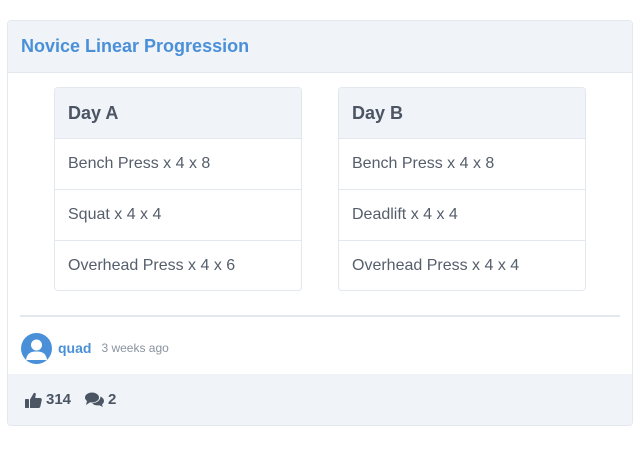 This screenshot has height=458, width=640. I want to click on day-b-header: Day B, so click(462, 113).